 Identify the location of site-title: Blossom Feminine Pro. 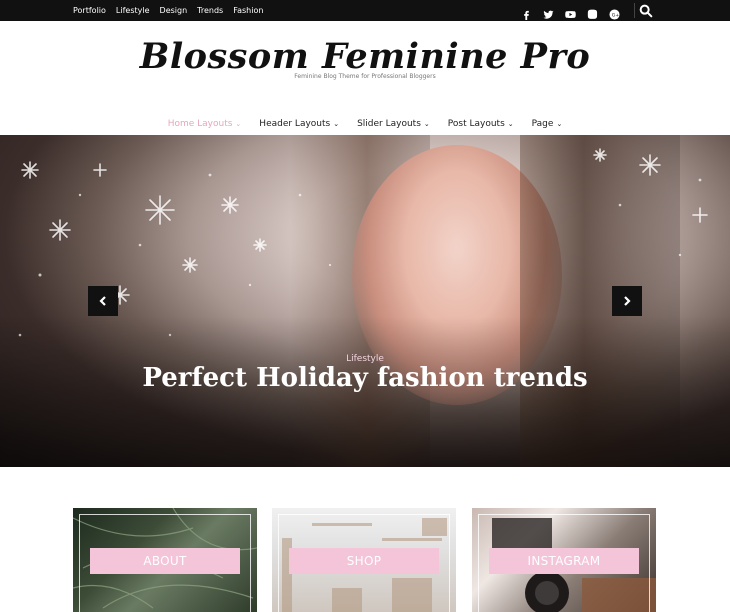
(365, 56).